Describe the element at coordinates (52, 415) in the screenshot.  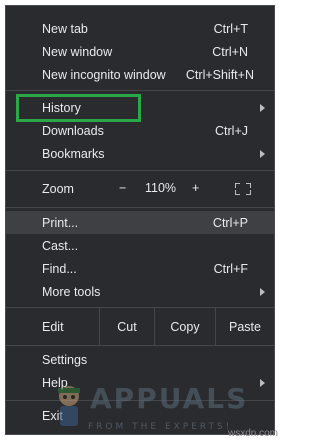
I see `menu-item-label: Exit` at that location.